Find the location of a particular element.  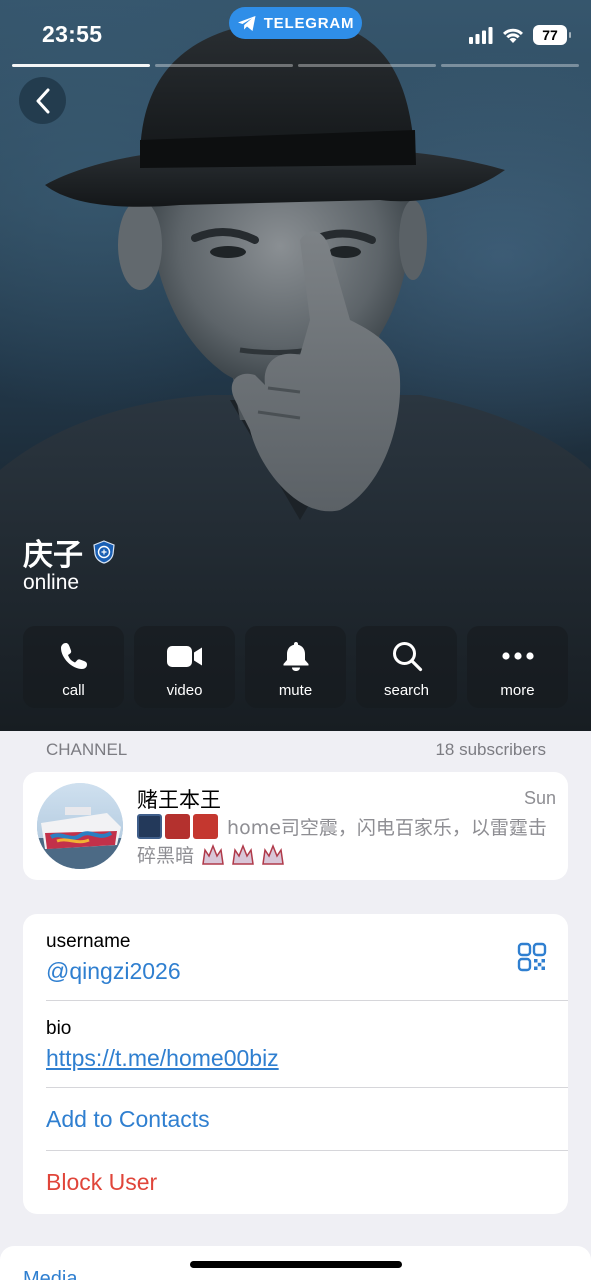

search-icon is located at coordinates (407, 657).